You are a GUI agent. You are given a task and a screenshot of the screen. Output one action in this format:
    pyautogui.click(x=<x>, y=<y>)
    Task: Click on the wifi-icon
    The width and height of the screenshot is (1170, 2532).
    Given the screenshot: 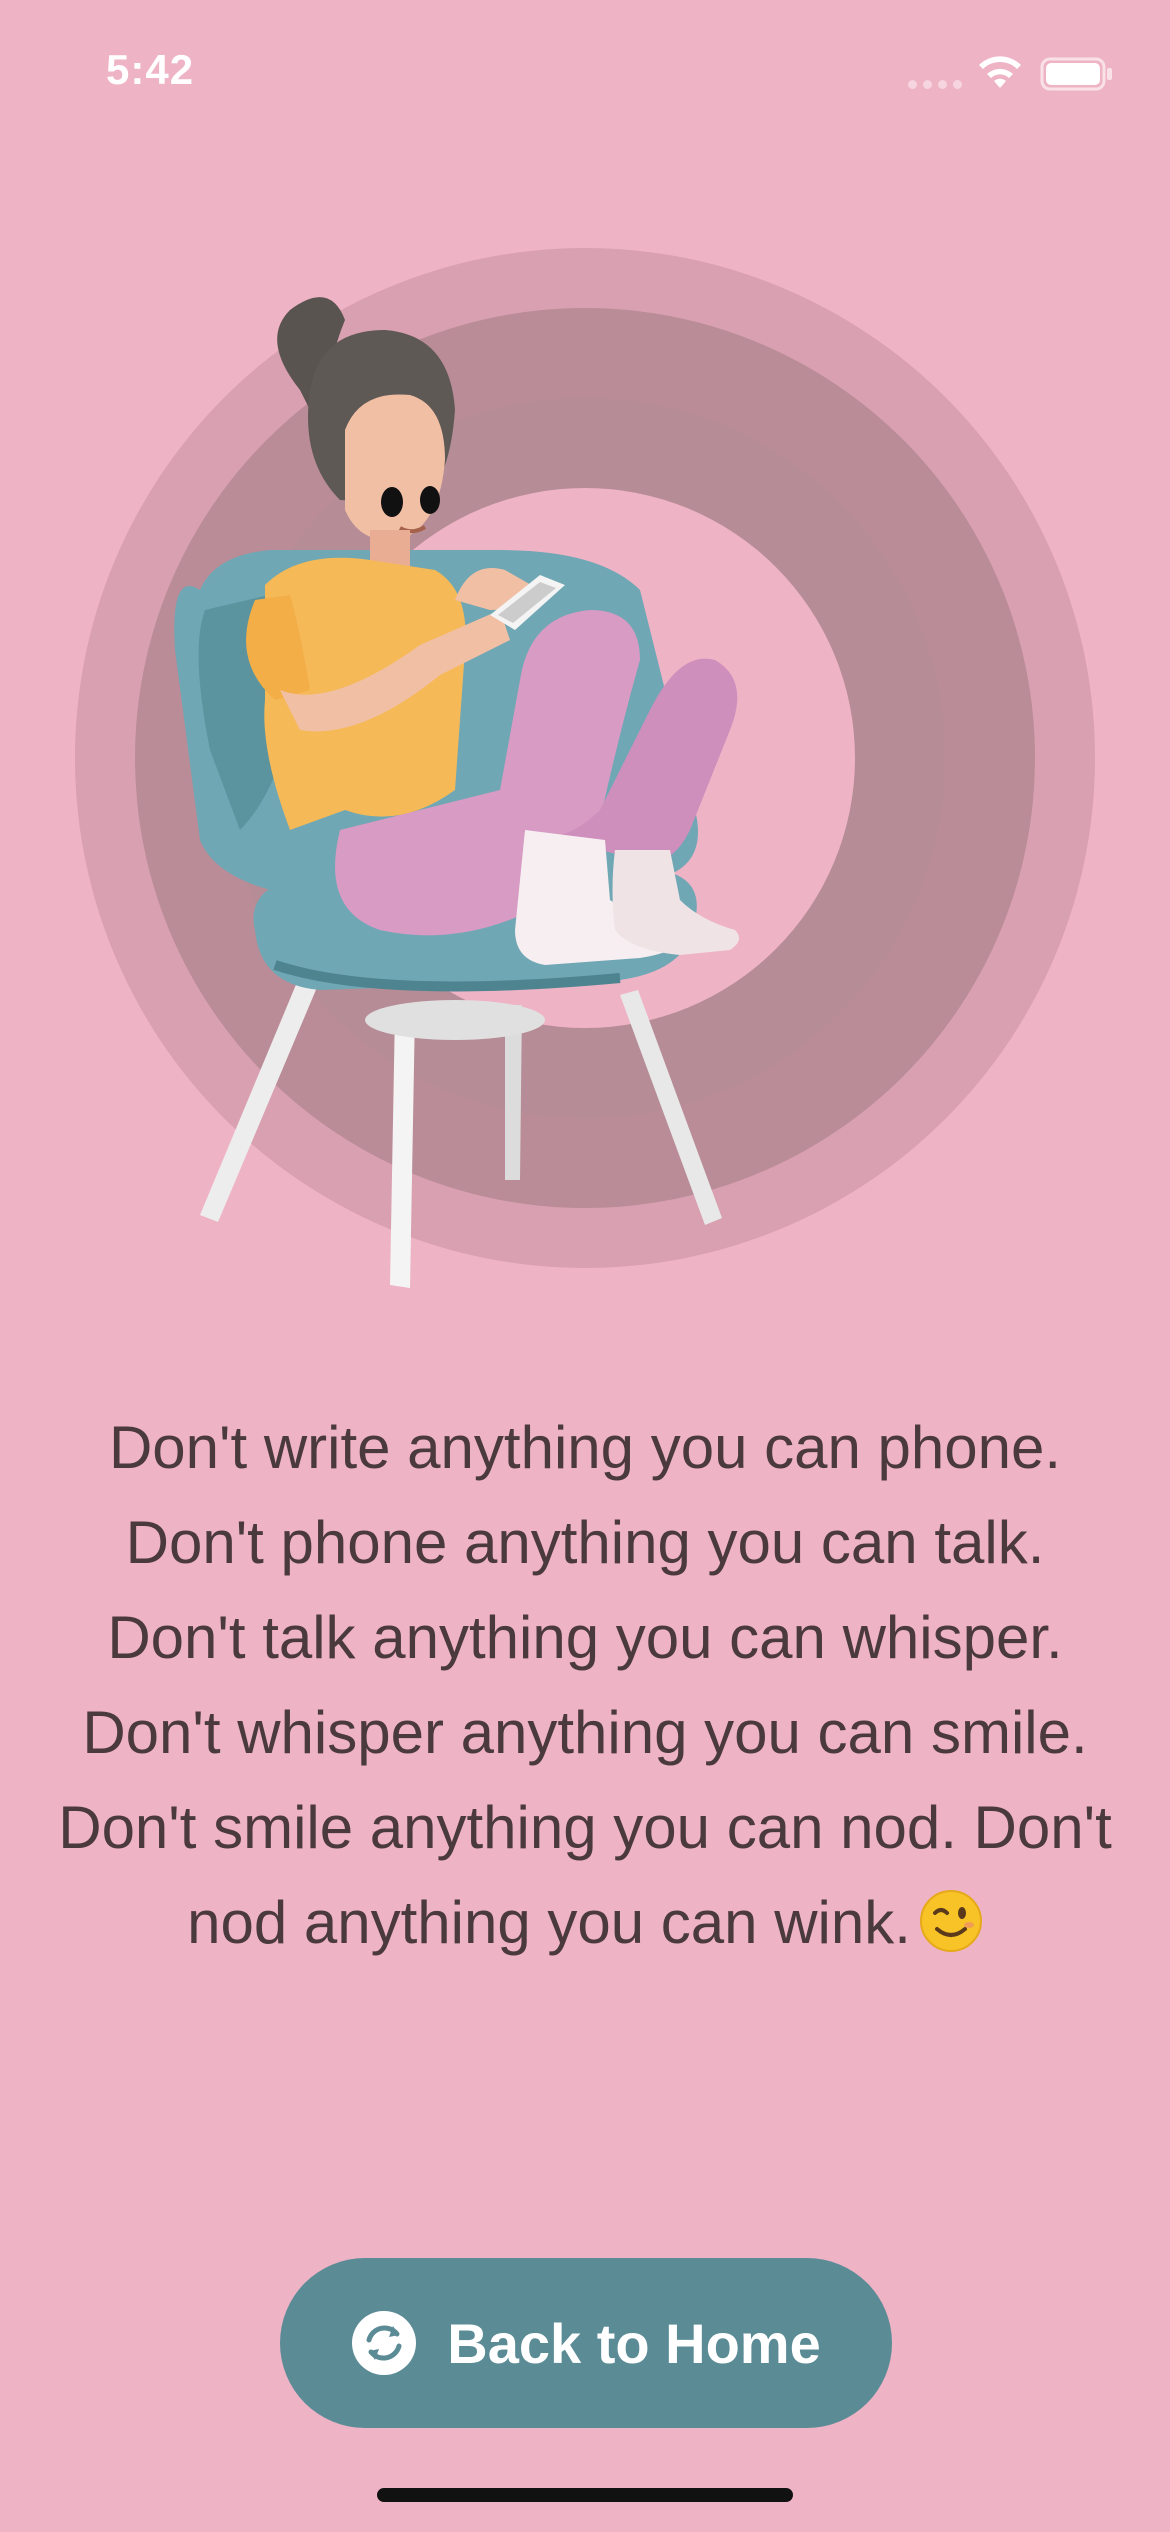 What is the action you would take?
    pyautogui.click(x=1000, y=72)
    